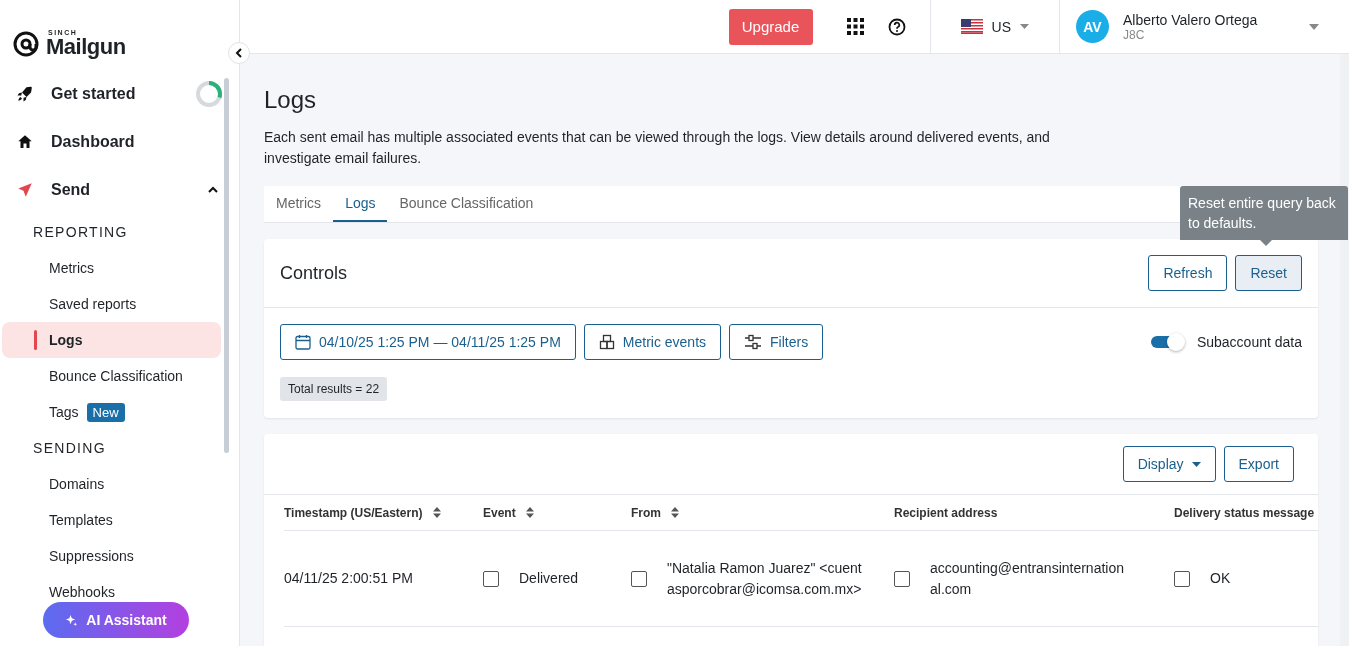  I want to click on rocket-icon, so click(25, 94).